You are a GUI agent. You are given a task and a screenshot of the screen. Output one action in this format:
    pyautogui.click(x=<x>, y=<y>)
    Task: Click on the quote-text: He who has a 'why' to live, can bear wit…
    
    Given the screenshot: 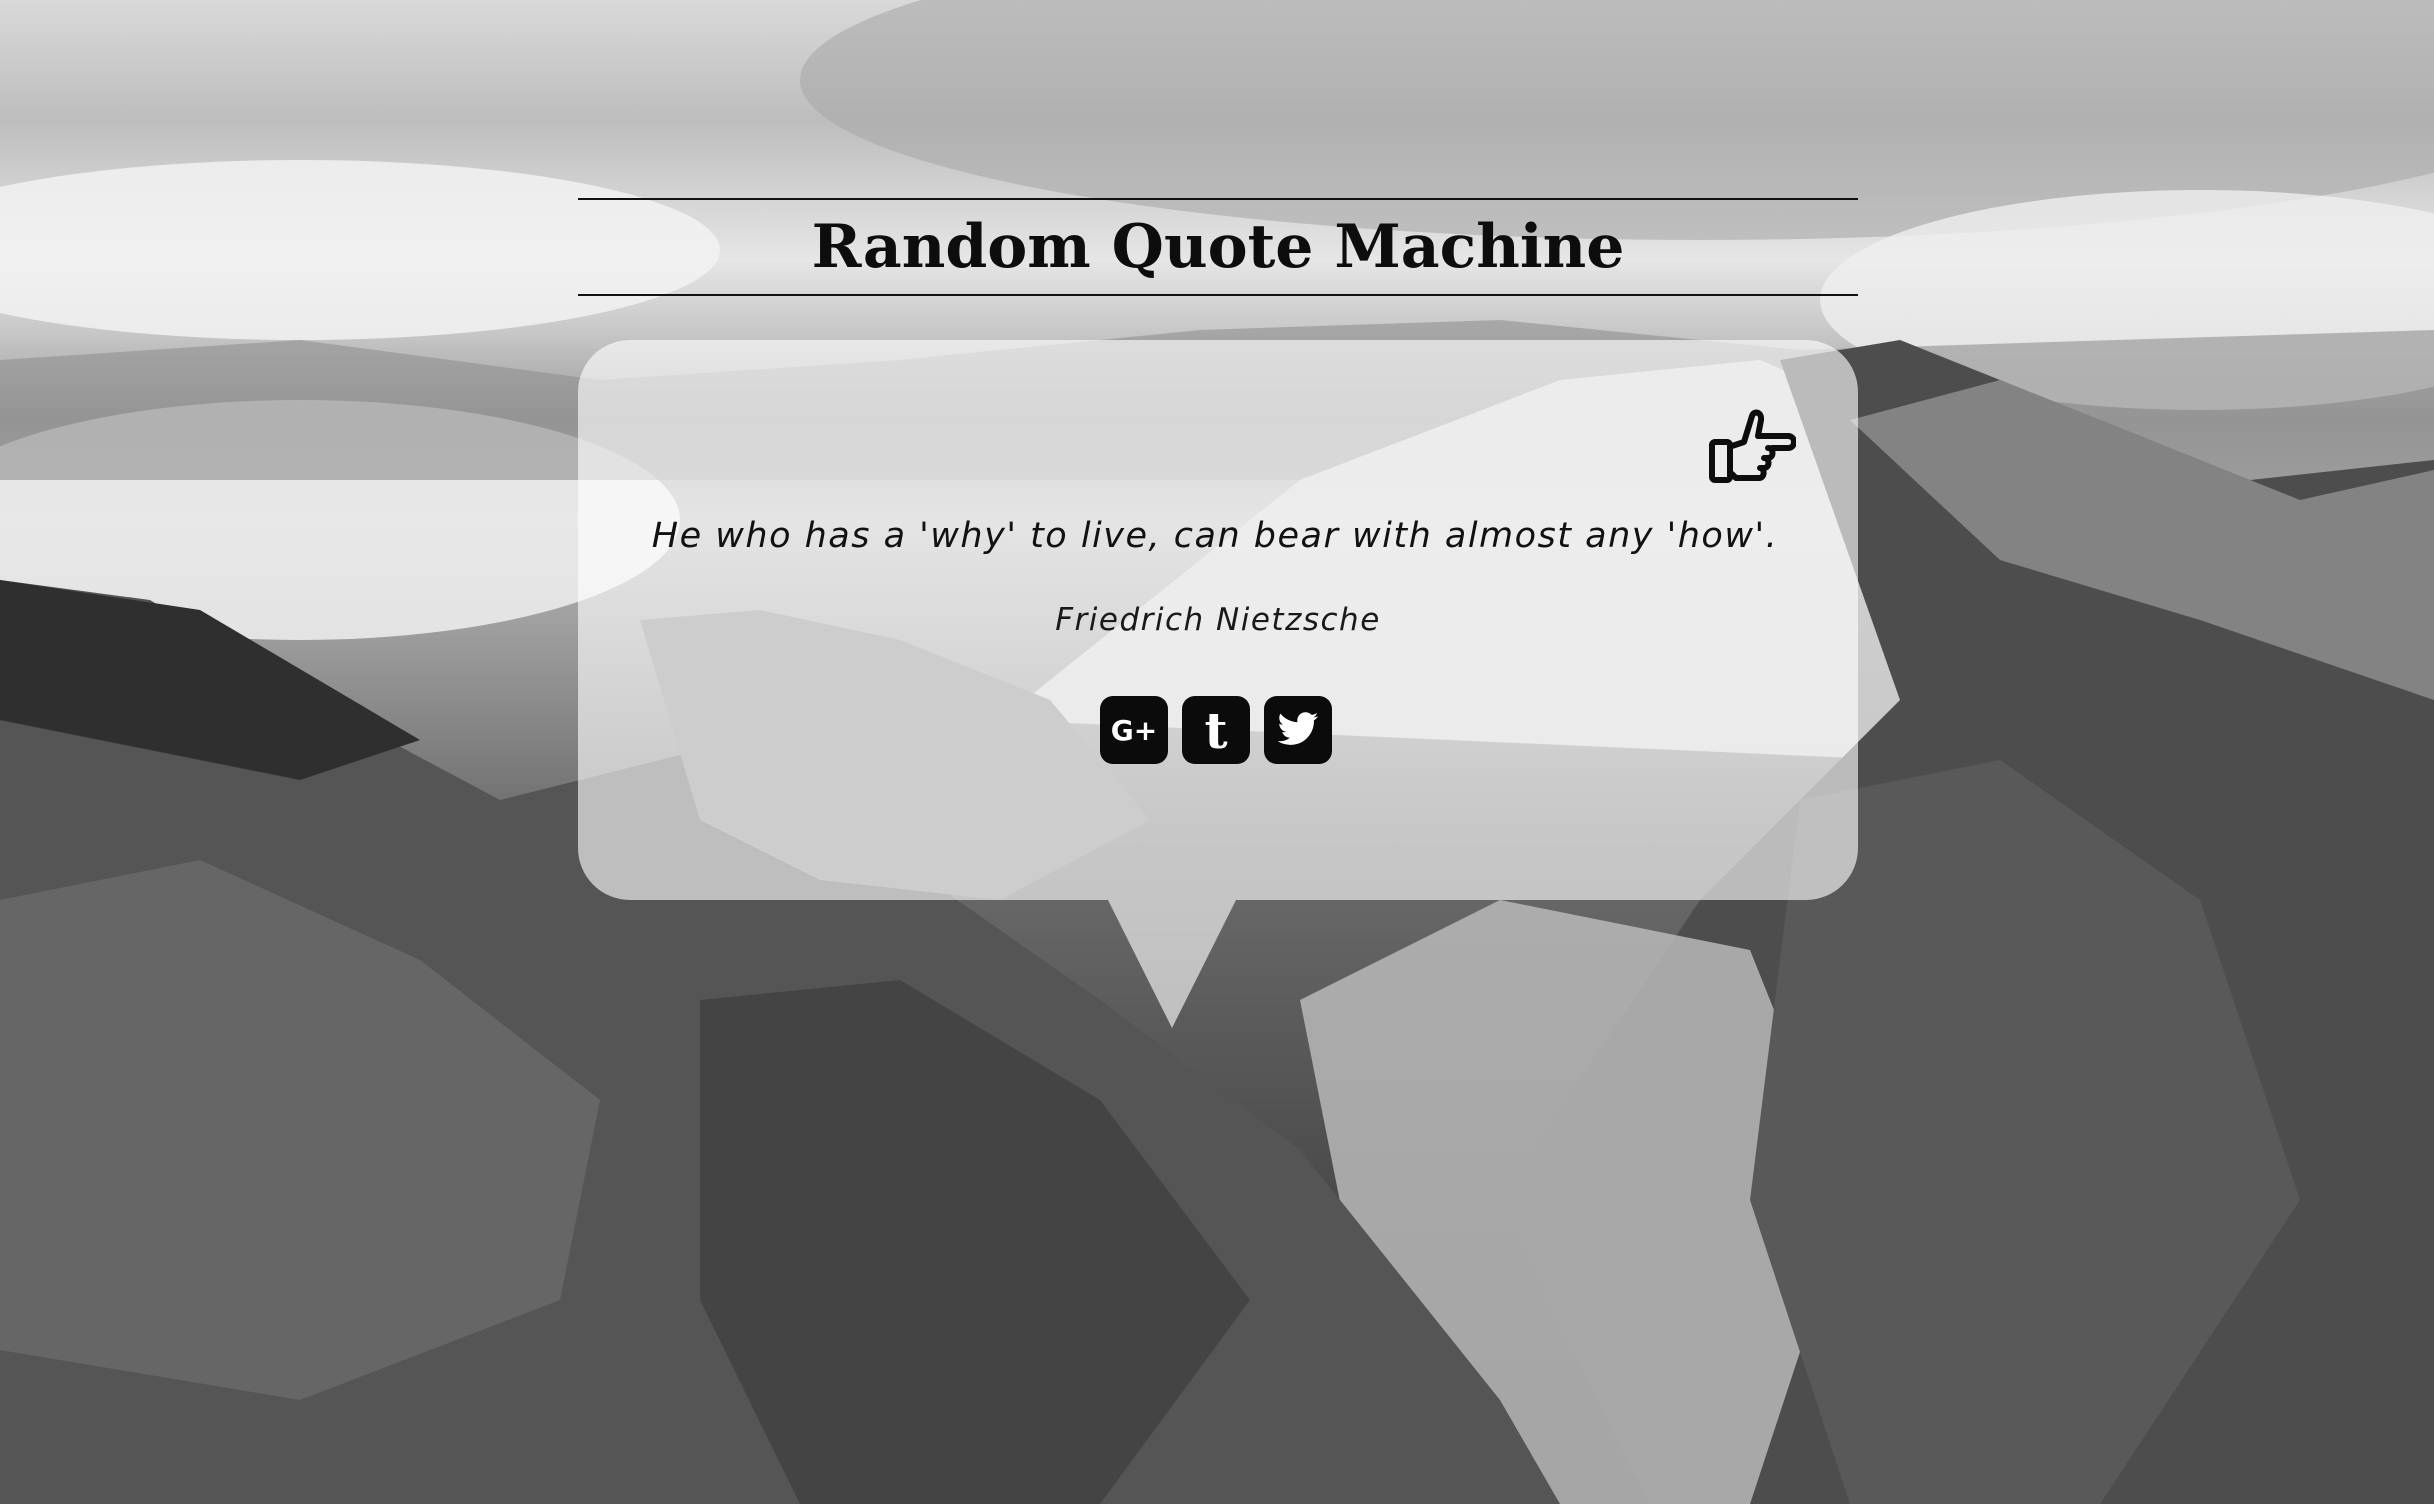 What is the action you would take?
    pyautogui.click(x=1215, y=536)
    